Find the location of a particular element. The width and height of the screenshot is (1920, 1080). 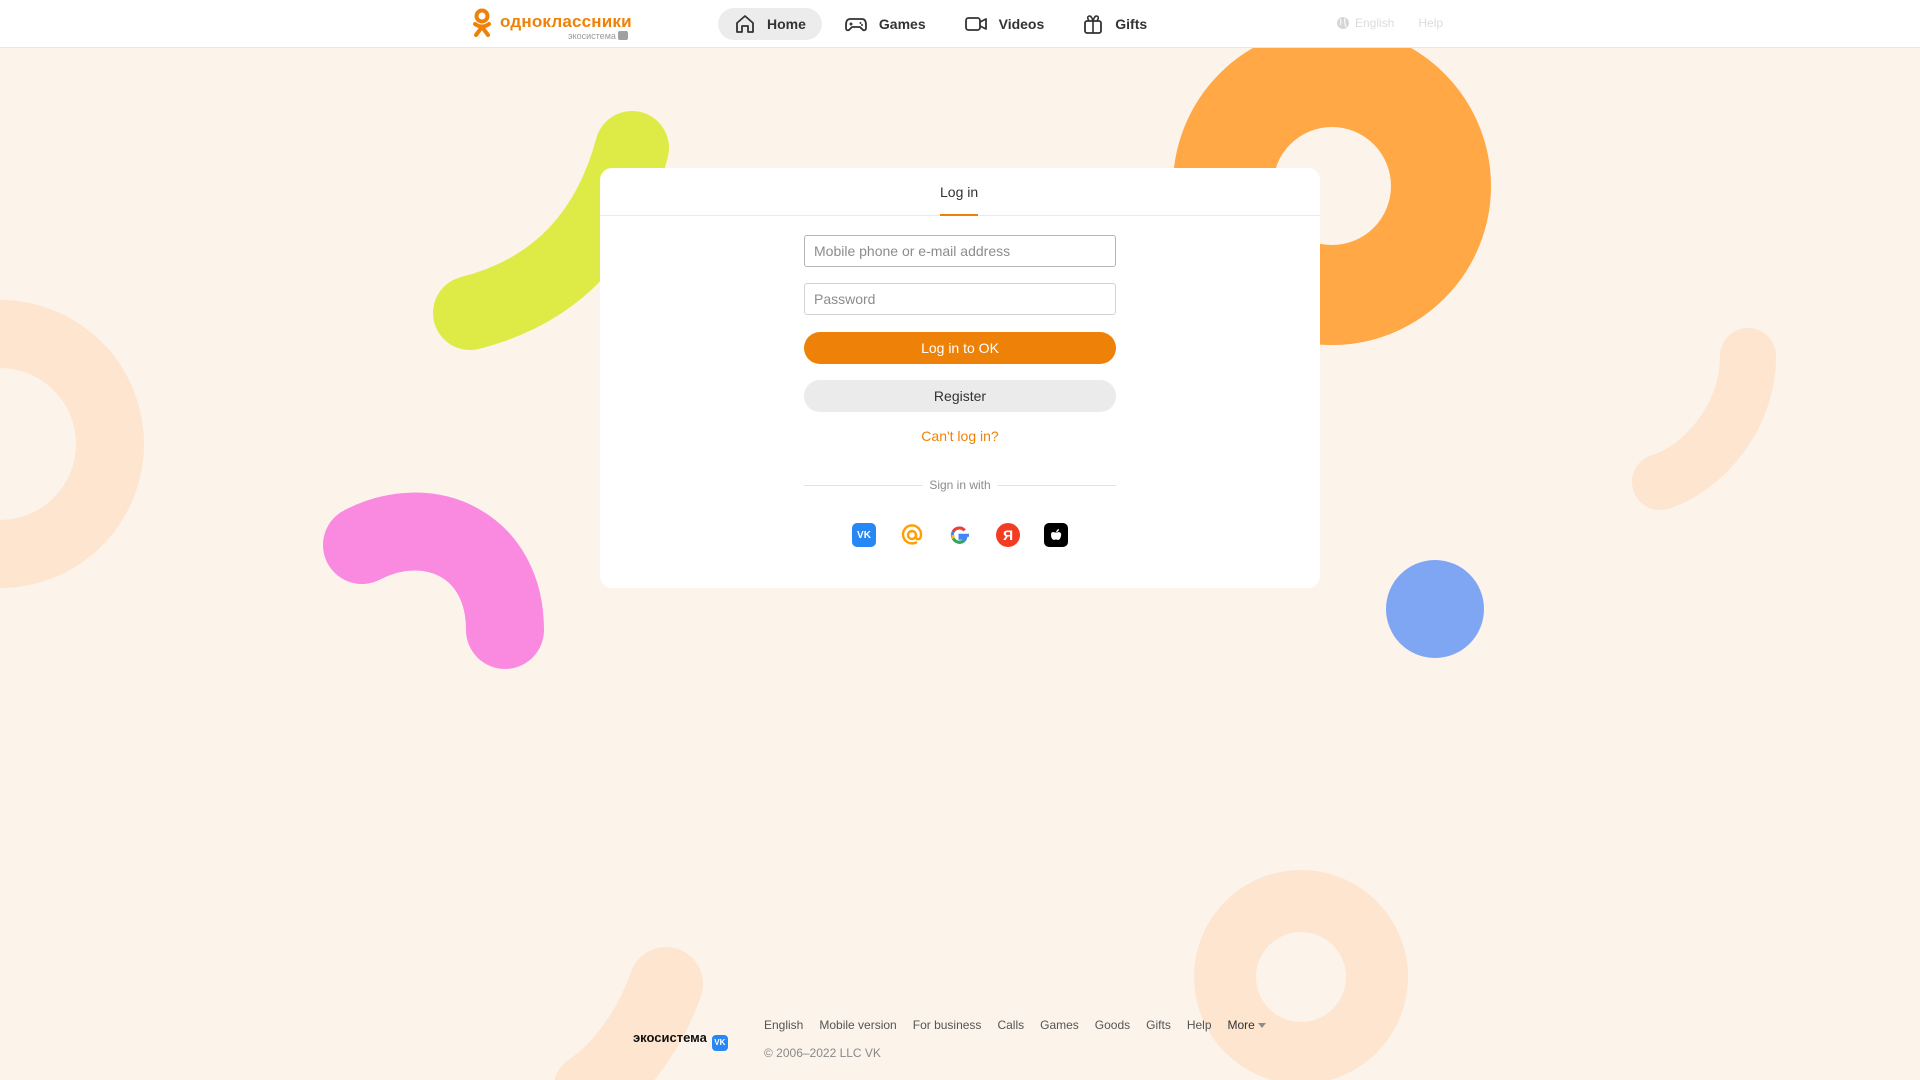

footer-more-dropdown: More is located at coordinates (1247, 1025).